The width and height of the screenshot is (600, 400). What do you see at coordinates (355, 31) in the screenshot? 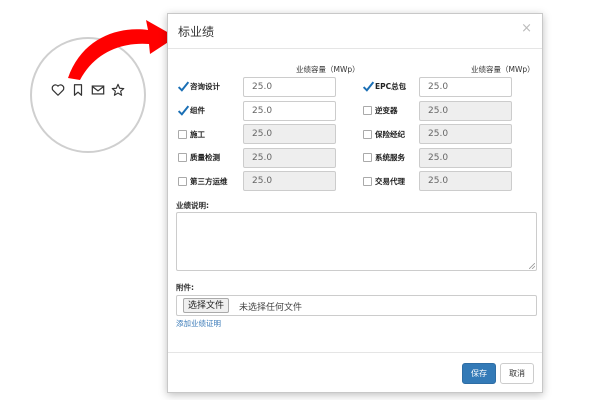
I see `modal-header: 标业绩 ×` at bounding box center [355, 31].